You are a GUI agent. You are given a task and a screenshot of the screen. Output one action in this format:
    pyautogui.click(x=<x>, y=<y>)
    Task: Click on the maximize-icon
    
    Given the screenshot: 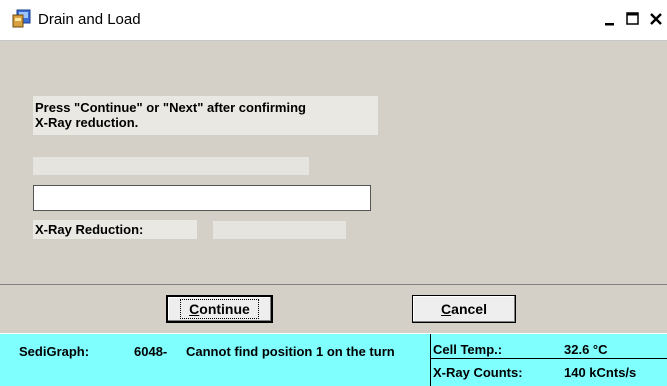 What is the action you would take?
    pyautogui.click(x=632, y=18)
    